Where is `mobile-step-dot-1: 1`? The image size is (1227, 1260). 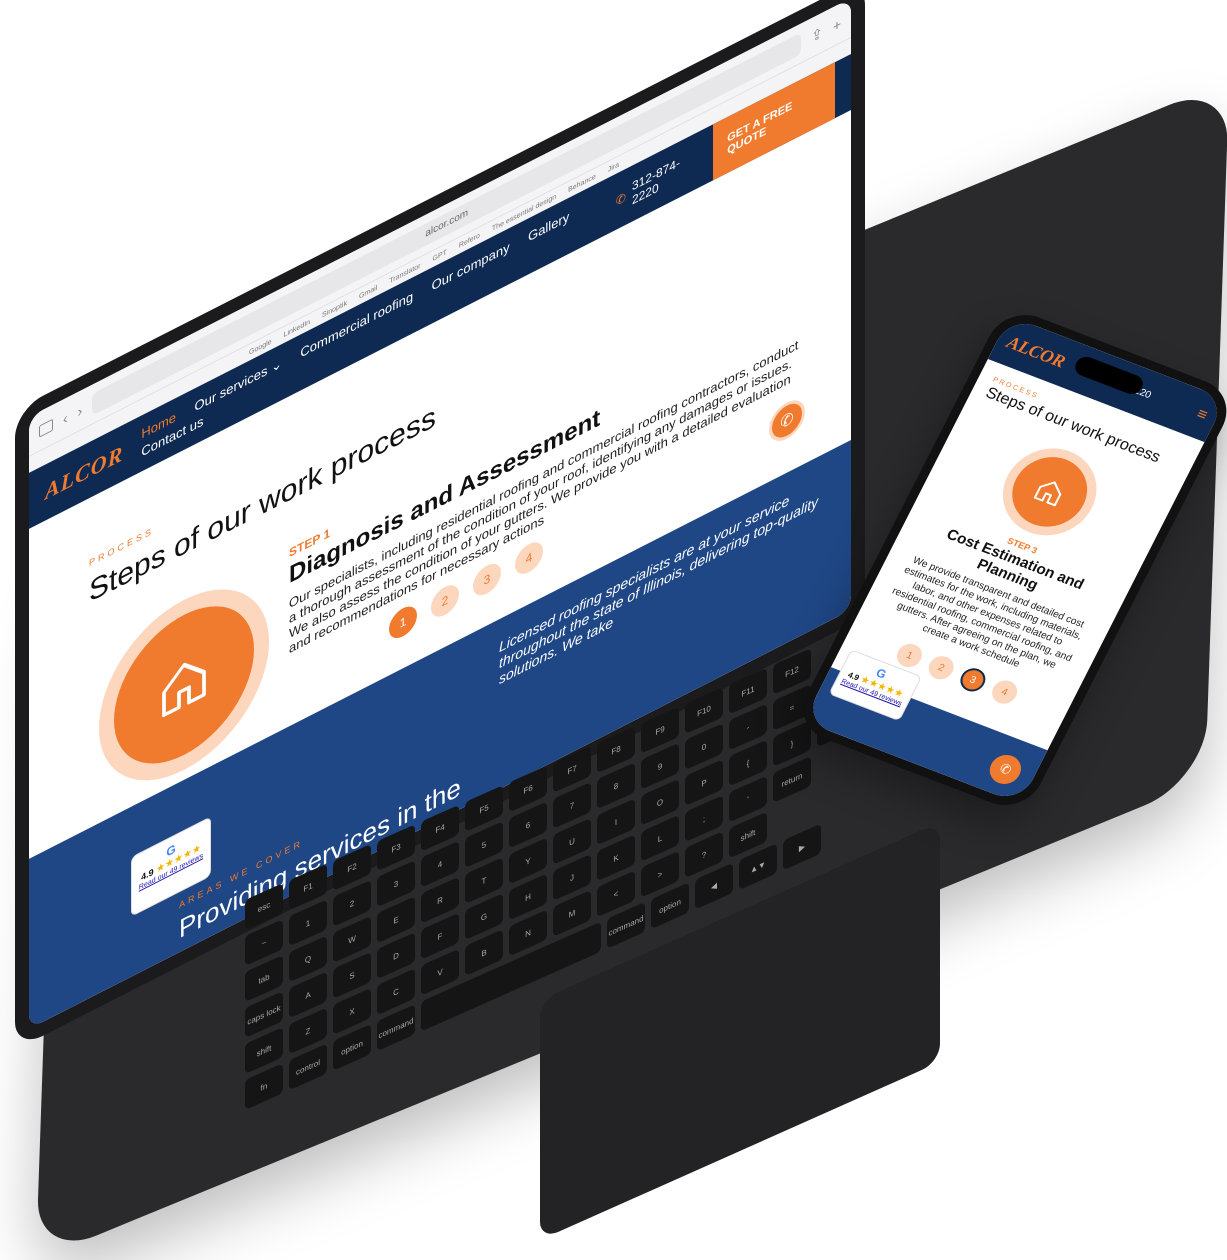
mobile-step-dot-1: 1 is located at coordinates (909, 655).